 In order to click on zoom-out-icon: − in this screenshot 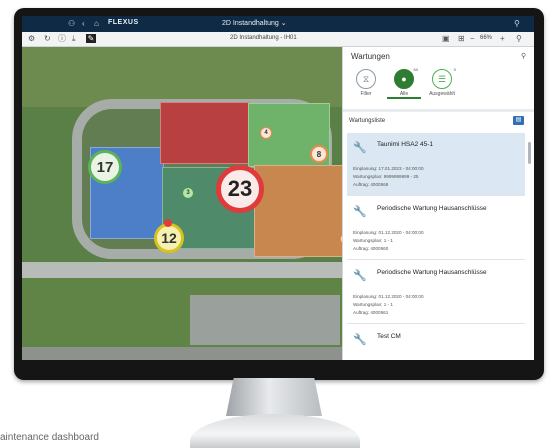, I will do `click(472, 38)`.